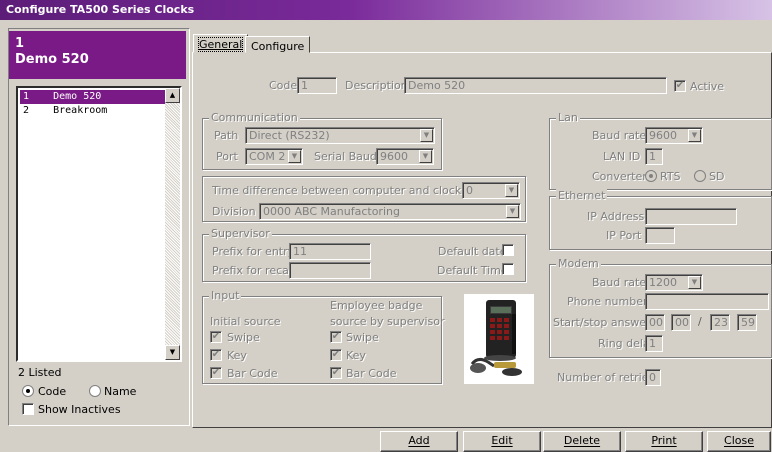 The image size is (772, 452). What do you see at coordinates (739, 441) in the screenshot?
I see `close-button: Close` at bounding box center [739, 441].